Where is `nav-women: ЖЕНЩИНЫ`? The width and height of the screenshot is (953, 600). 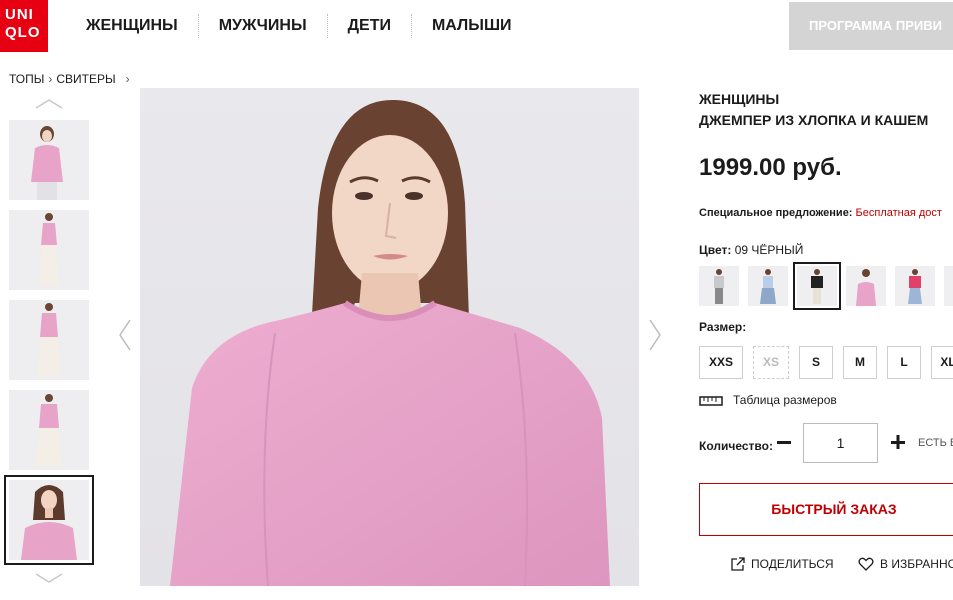 nav-women: ЖЕНЩИНЫ is located at coordinates (132, 26).